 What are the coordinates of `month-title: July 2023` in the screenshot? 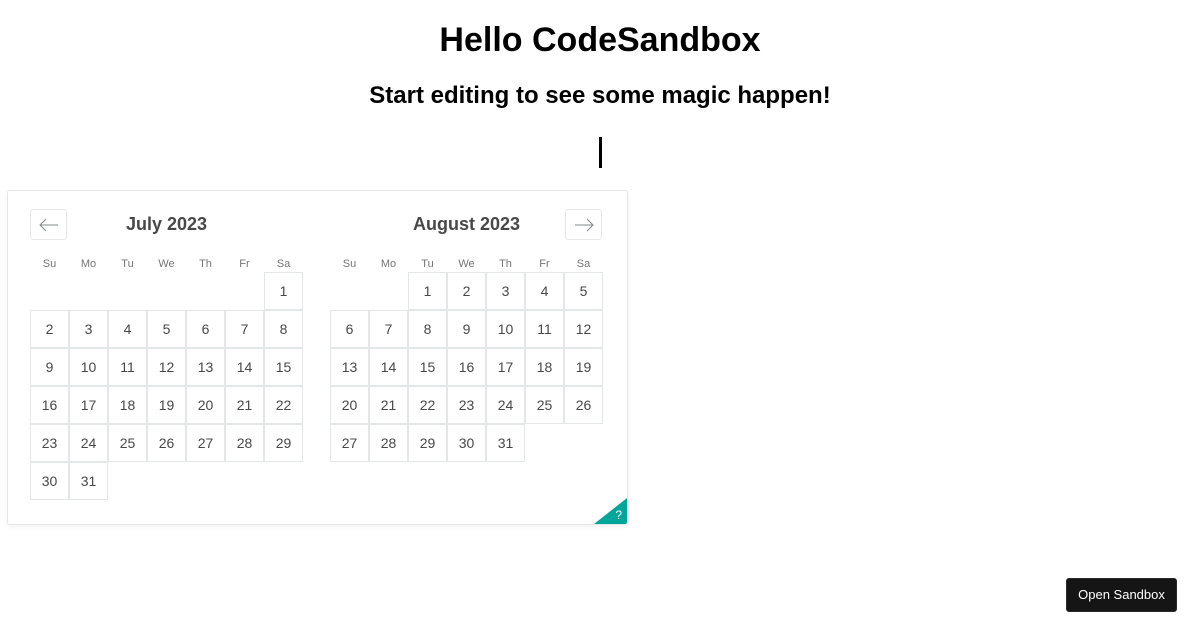 It's located at (166, 224).